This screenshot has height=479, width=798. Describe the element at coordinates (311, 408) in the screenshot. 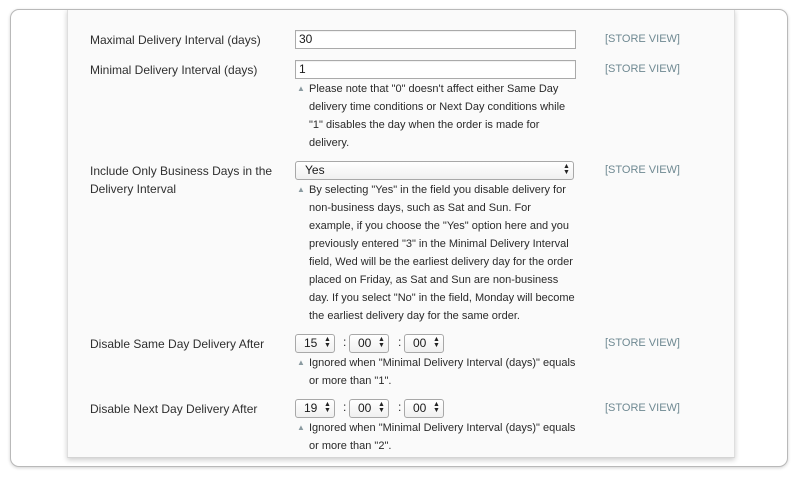

I see `next-day-hour-value: 19` at that location.